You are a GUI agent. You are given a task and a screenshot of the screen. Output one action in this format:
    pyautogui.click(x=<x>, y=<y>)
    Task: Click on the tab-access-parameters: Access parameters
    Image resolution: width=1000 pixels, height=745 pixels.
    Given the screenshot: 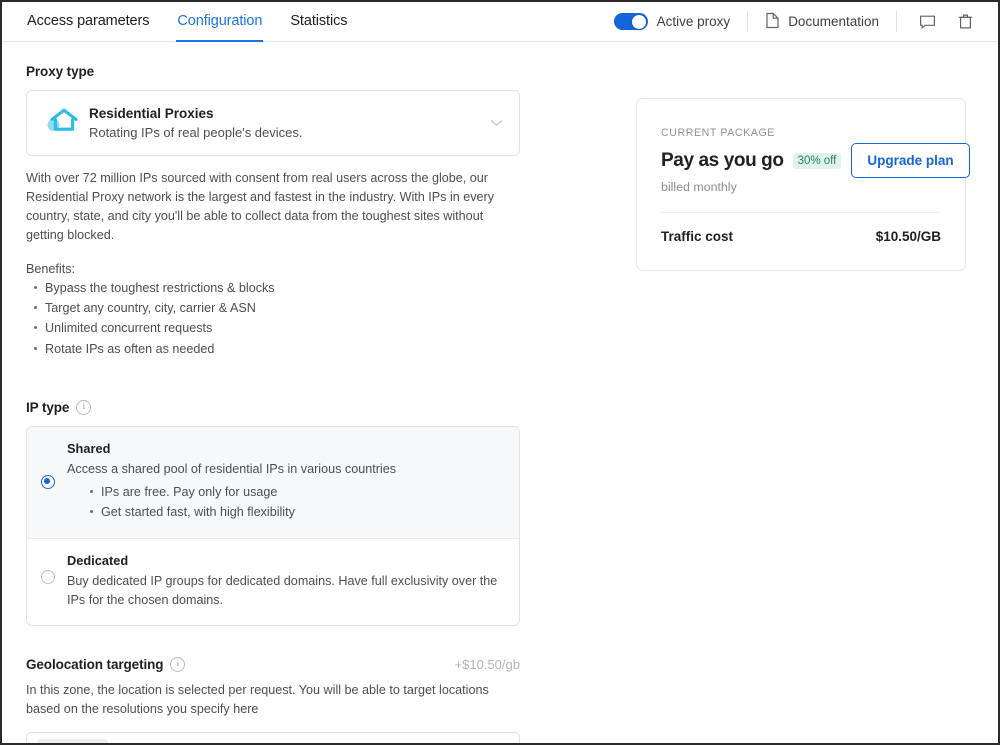 What is the action you would take?
    pyautogui.click(x=88, y=22)
    